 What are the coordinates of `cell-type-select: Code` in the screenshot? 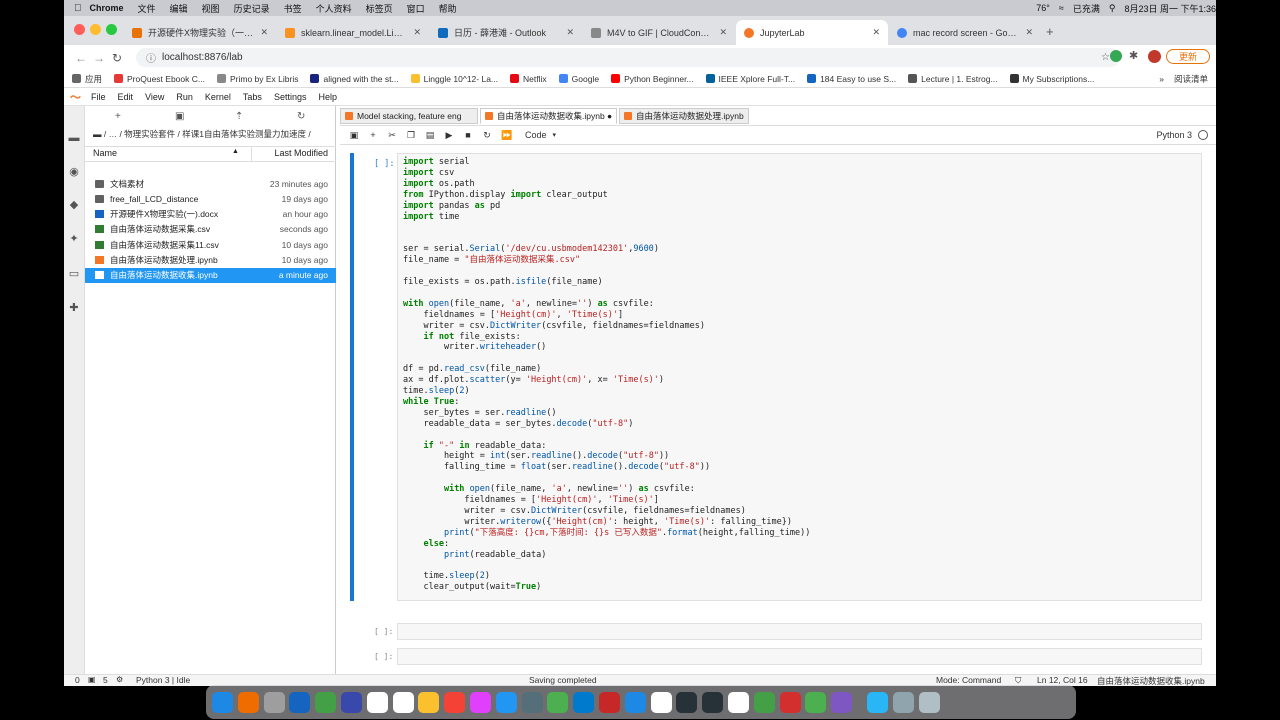 It's located at (536, 135).